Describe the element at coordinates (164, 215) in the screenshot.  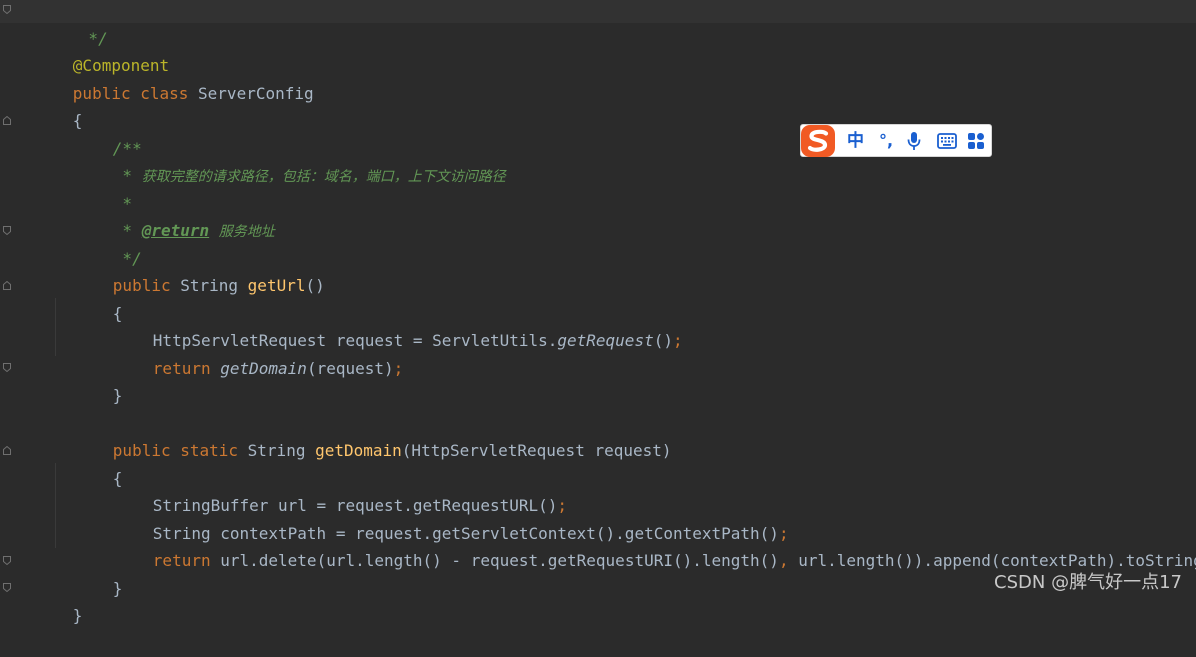
I see `code-line-8: * @return 服务地址` at that location.